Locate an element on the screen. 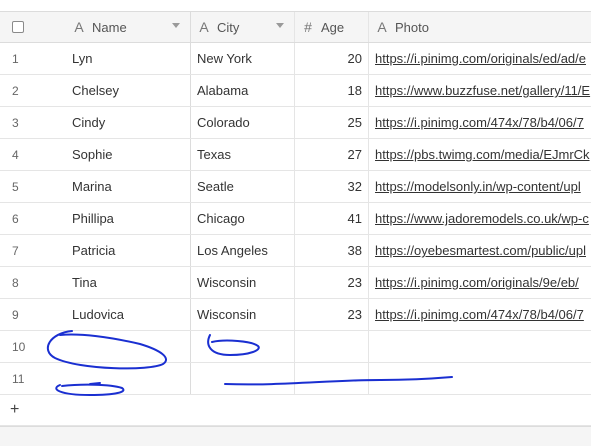  add-row: + is located at coordinates (295, 410).